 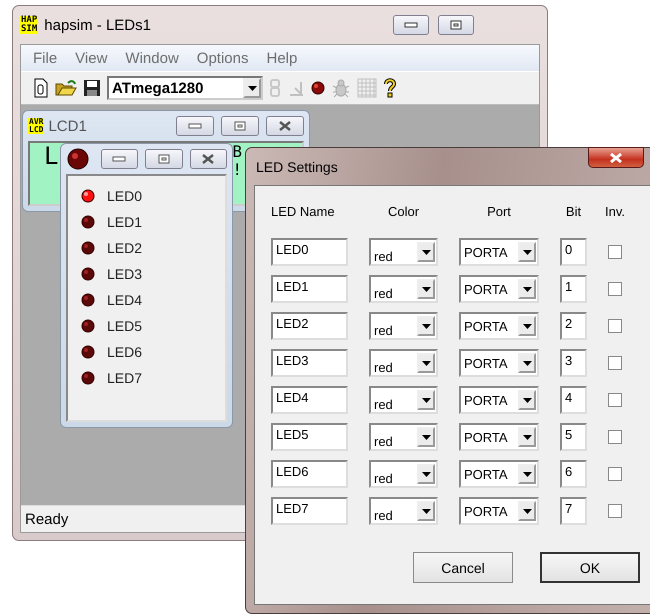 I want to click on name-field: LED5, so click(x=309, y=437).